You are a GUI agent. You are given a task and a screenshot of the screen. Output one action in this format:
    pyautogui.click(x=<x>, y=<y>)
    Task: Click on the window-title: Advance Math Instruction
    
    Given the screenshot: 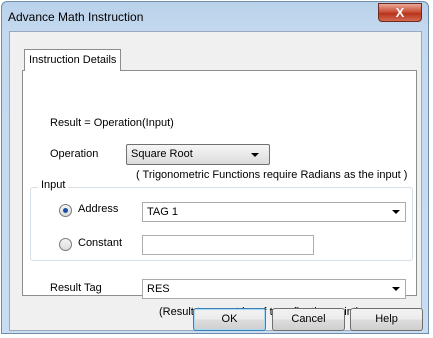 What is the action you would take?
    pyautogui.click(x=76, y=17)
    